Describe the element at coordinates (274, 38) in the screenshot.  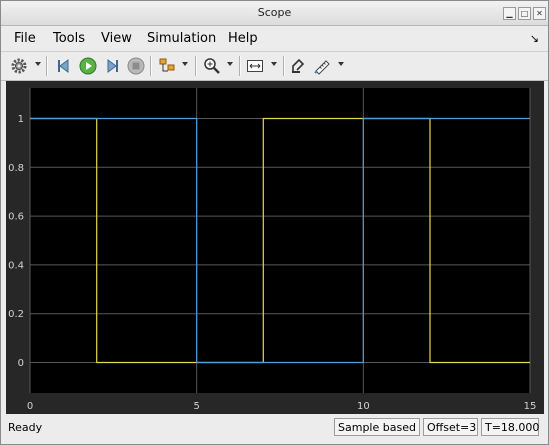
I see `menu-bar: File Tools View Simulation Help ↘` at that location.